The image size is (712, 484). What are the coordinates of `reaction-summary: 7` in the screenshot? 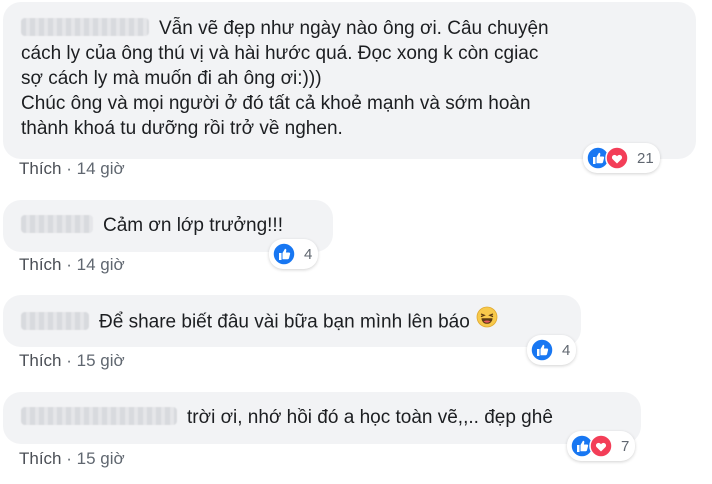 It's located at (601, 446).